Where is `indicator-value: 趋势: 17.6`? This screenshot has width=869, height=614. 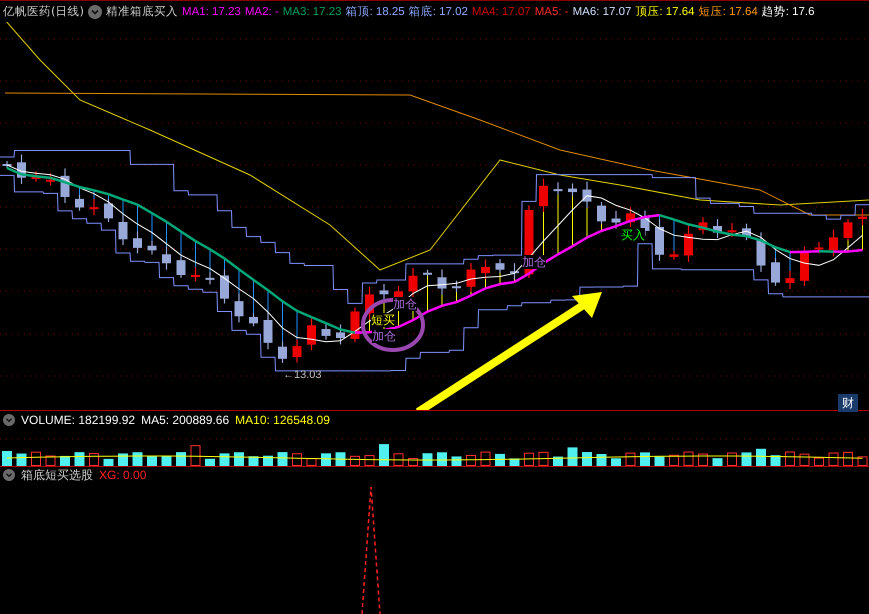 indicator-value: 趋势: 17.6 is located at coordinates (788, 11).